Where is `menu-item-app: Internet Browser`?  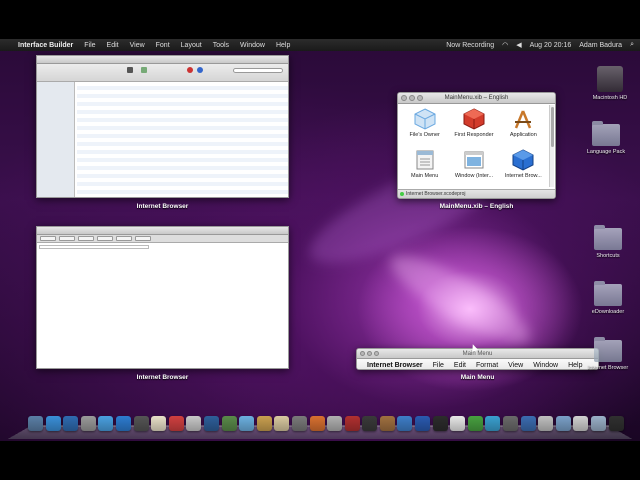
menu-item-app: Internet Browser is located at coordinates (395, 365).